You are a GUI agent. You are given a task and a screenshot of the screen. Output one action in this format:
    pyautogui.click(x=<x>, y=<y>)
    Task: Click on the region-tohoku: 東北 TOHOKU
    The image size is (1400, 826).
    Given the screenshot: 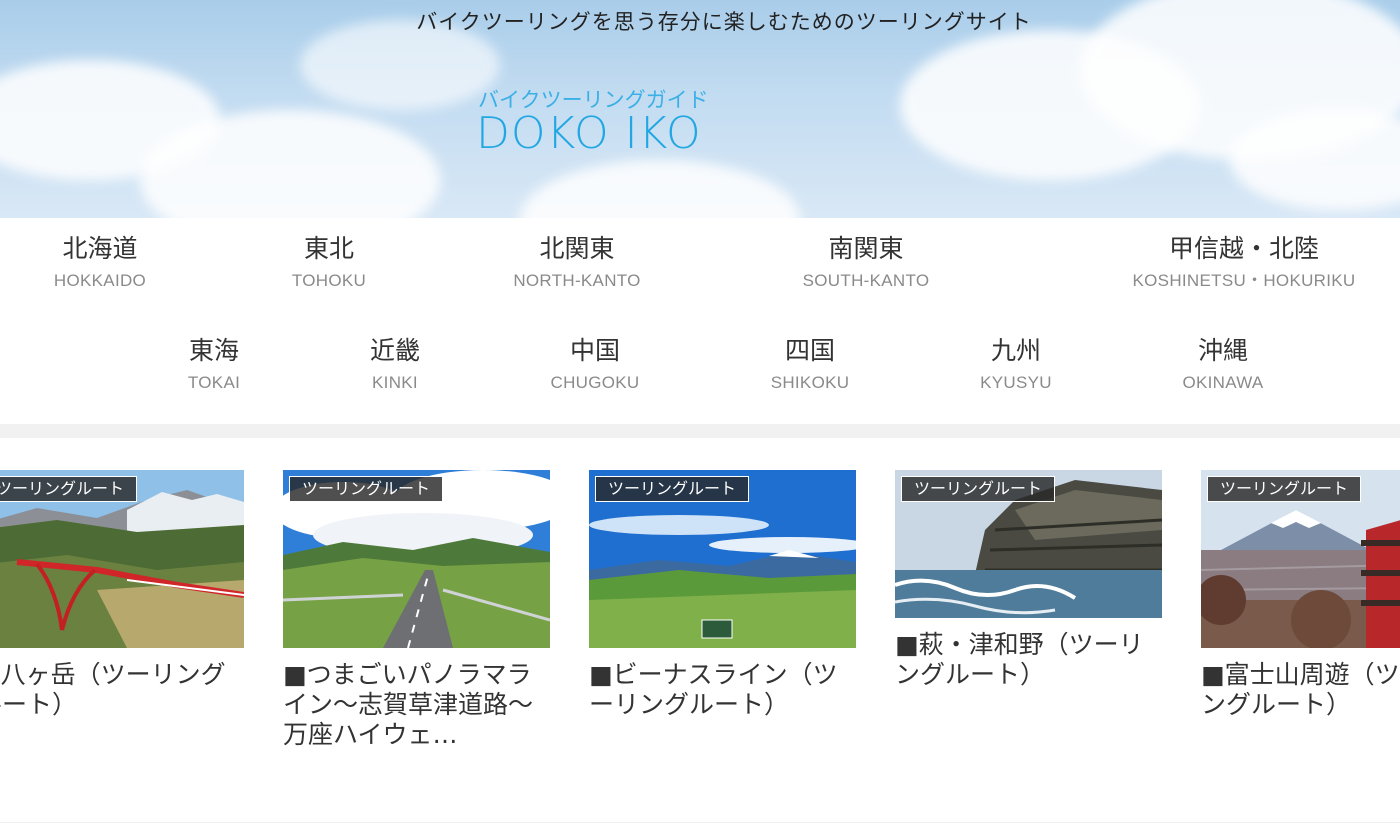 What is the action you would take?
    pyautogui.click(x=329, y=263)
    